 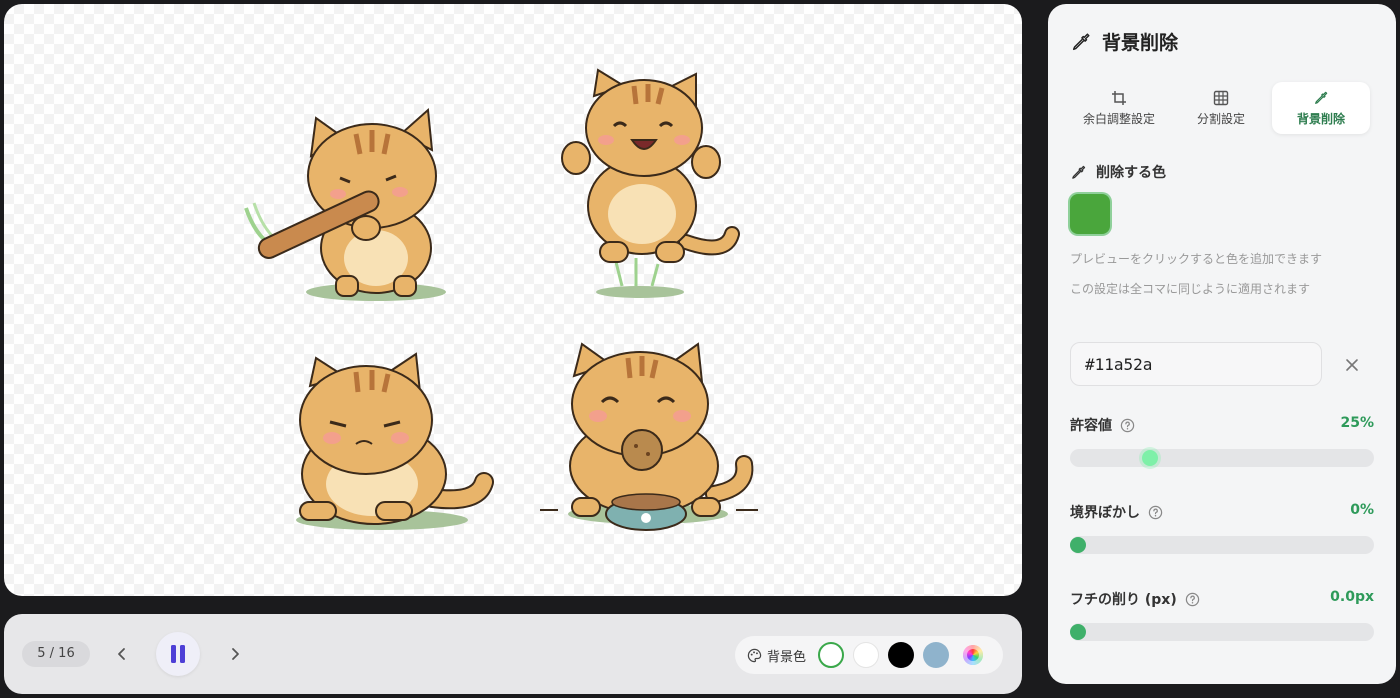 What do you see at coordinates (1119, 97) in the screenshot?
I see `crop-icon` at bounding box center [1119, 97].